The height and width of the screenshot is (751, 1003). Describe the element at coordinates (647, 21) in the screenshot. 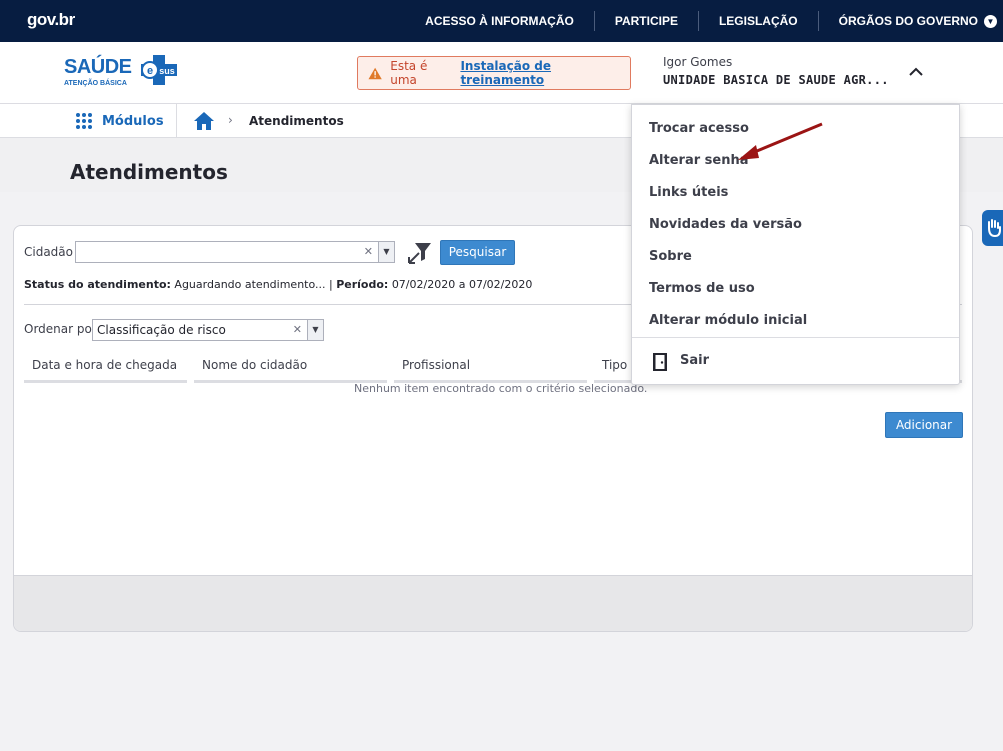

I see `gov-link-participe: PARTICIPE` at that location.